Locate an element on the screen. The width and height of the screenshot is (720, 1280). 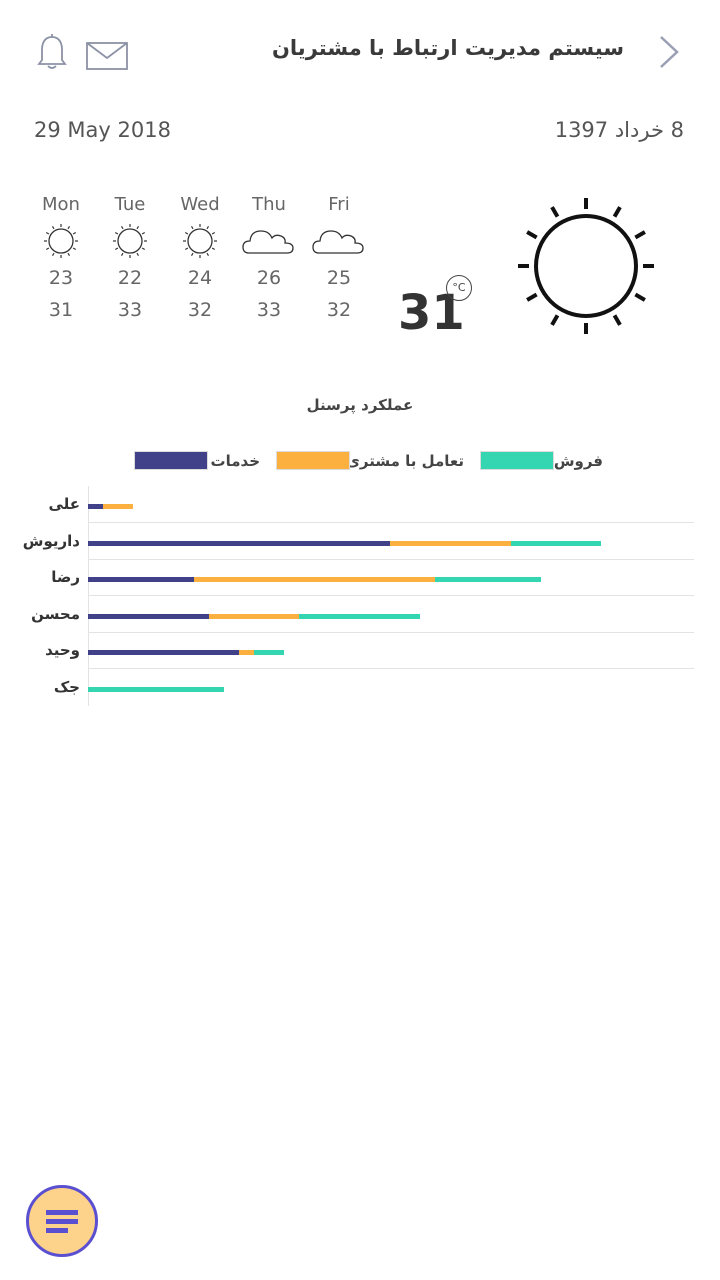
forecast-day: Thu 26 33 is located at coordinates (269, 257).